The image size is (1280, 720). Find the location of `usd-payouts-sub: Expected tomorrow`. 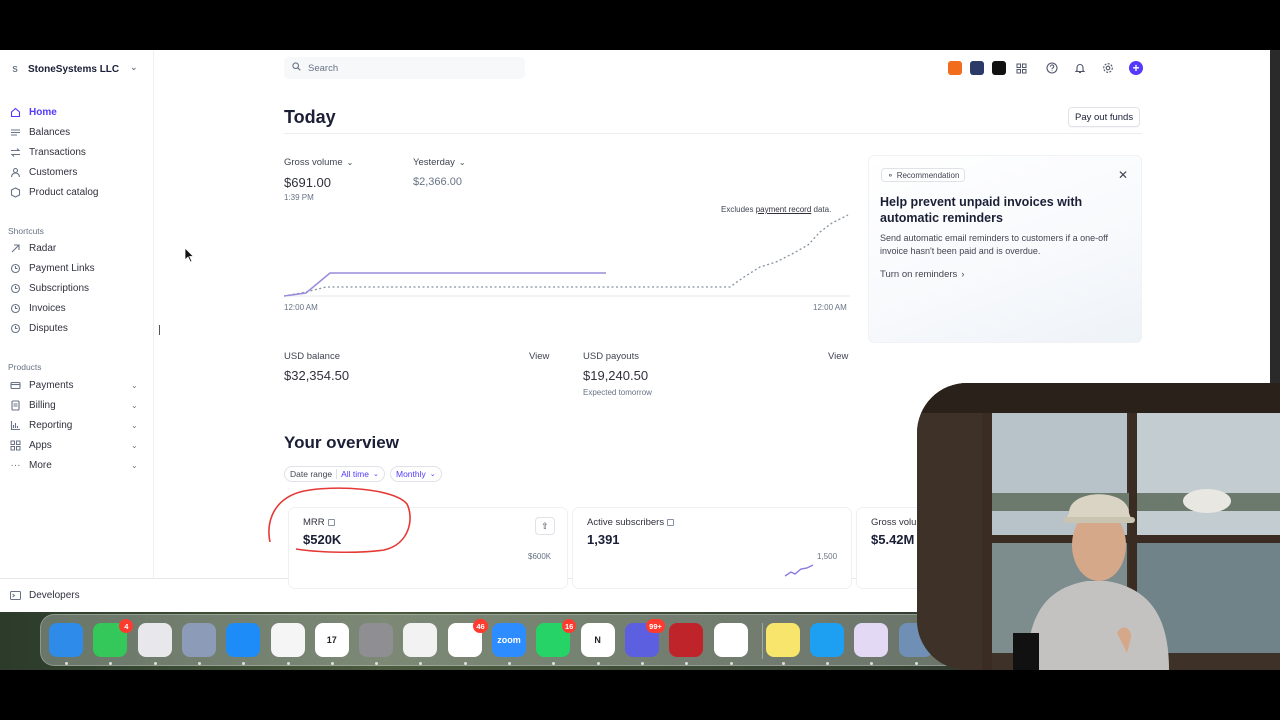

usd-payouts-sub: Expected tomorrow is located at coordinates (617, 392).